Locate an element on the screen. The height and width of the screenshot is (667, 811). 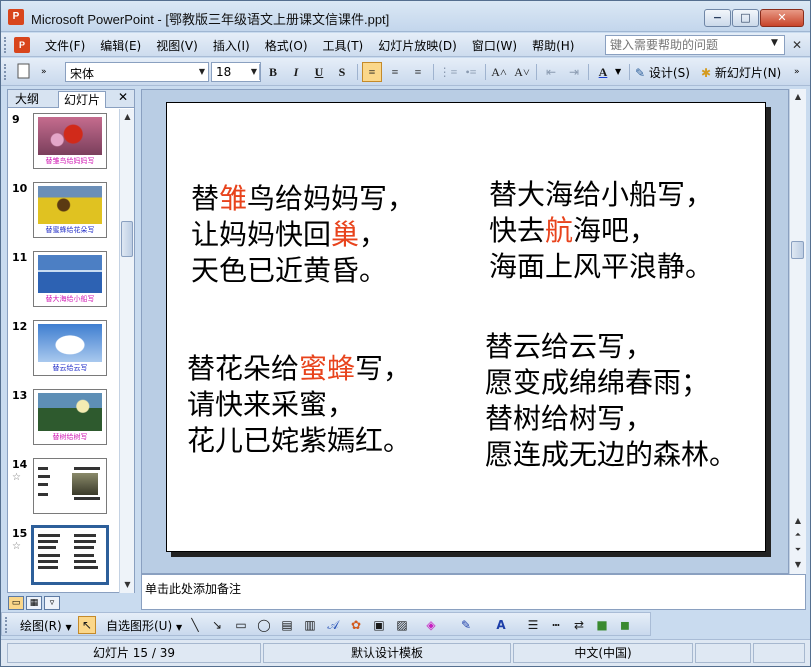
pane-scrollbar: ▲ ▼ is located at coordinates (126, 351).